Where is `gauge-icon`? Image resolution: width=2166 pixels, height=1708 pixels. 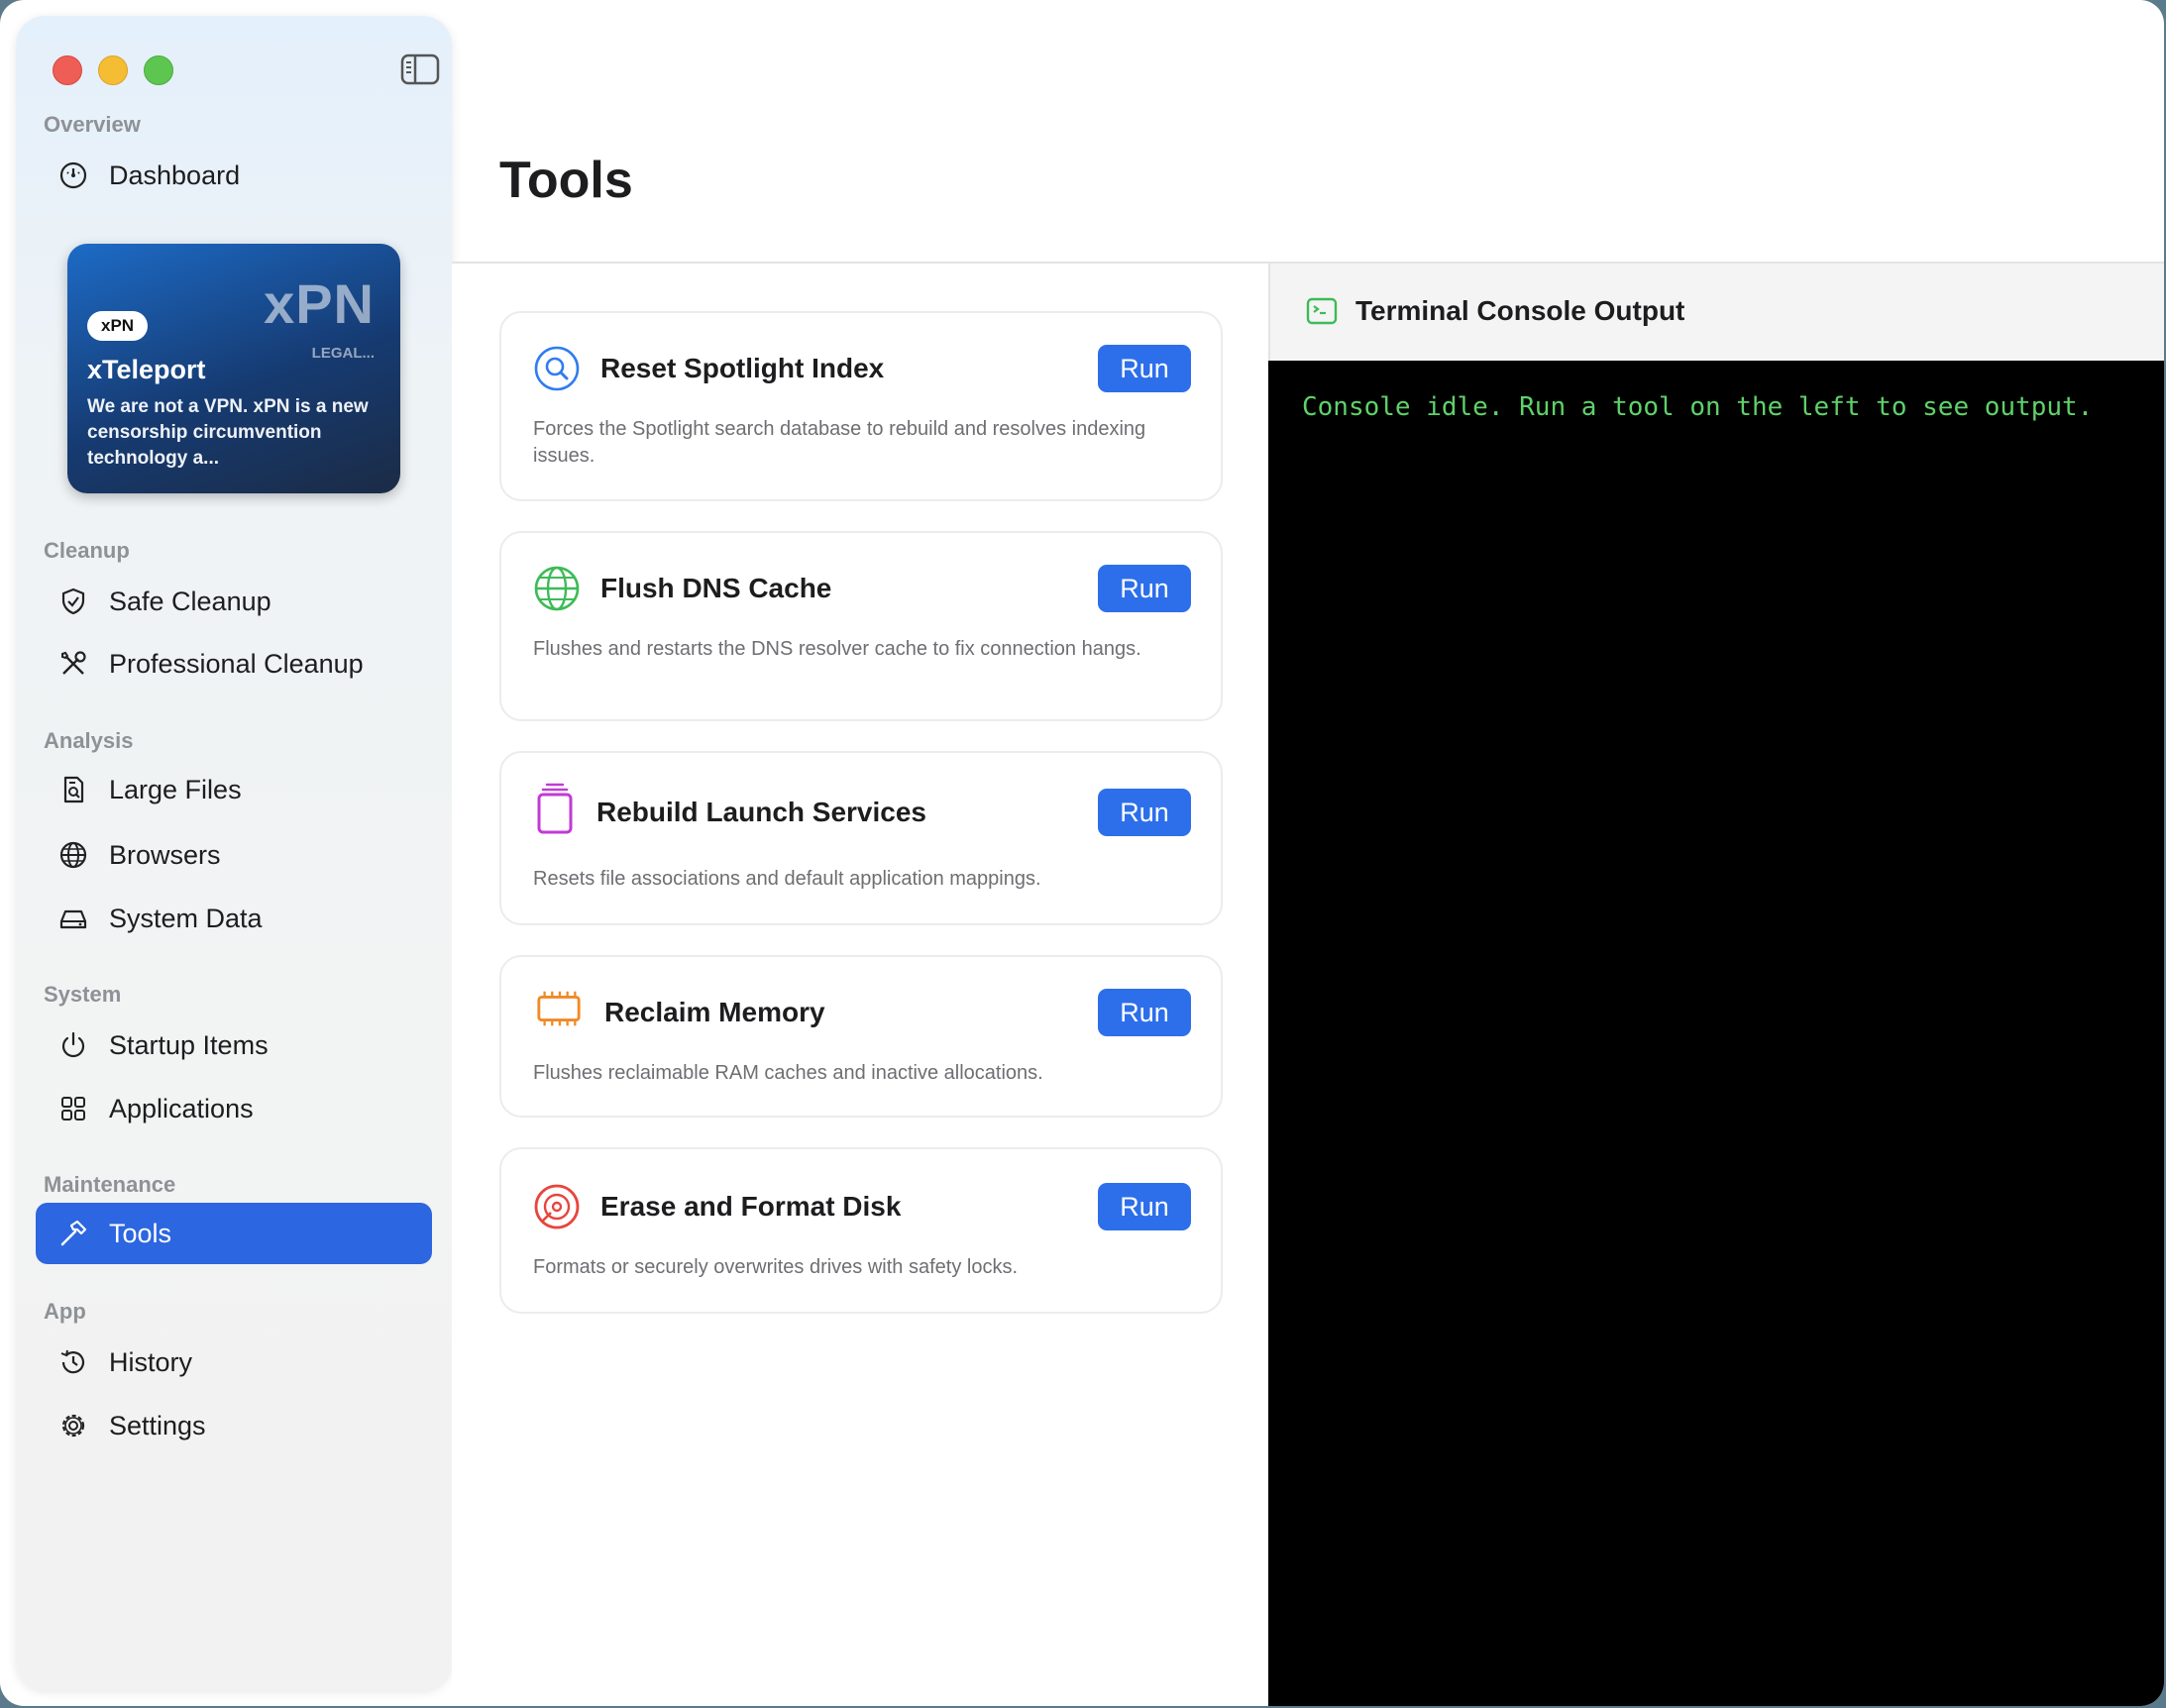
gauge-icon is located at coordinates (73, 175).